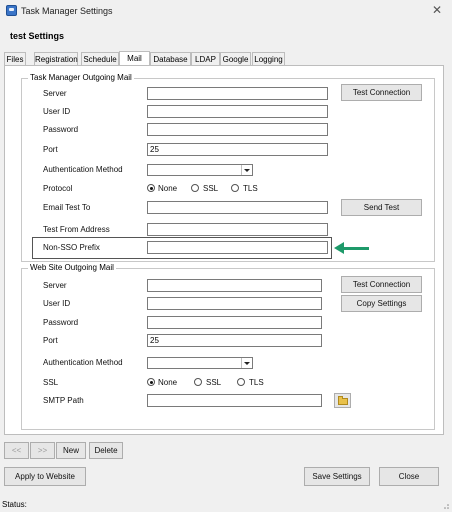 Image resolution: width=452 pixels, height=512 pixels. Describe the element at coordinates (241, 382) in the screenshot. I see `ssl-tls-radio` at that location.